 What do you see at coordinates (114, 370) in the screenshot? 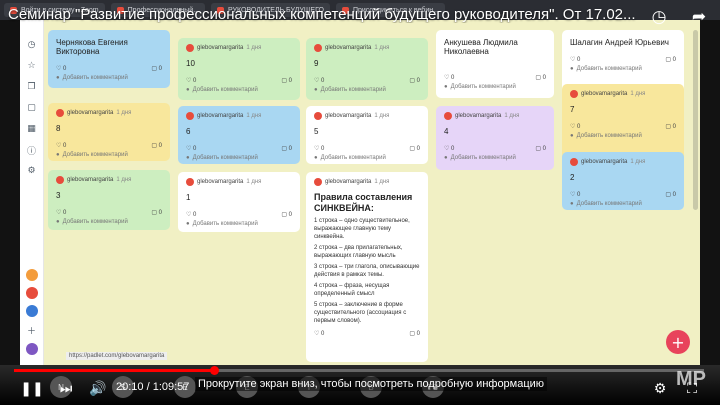
I see `progress-fill` at bounding box center [114, 370].